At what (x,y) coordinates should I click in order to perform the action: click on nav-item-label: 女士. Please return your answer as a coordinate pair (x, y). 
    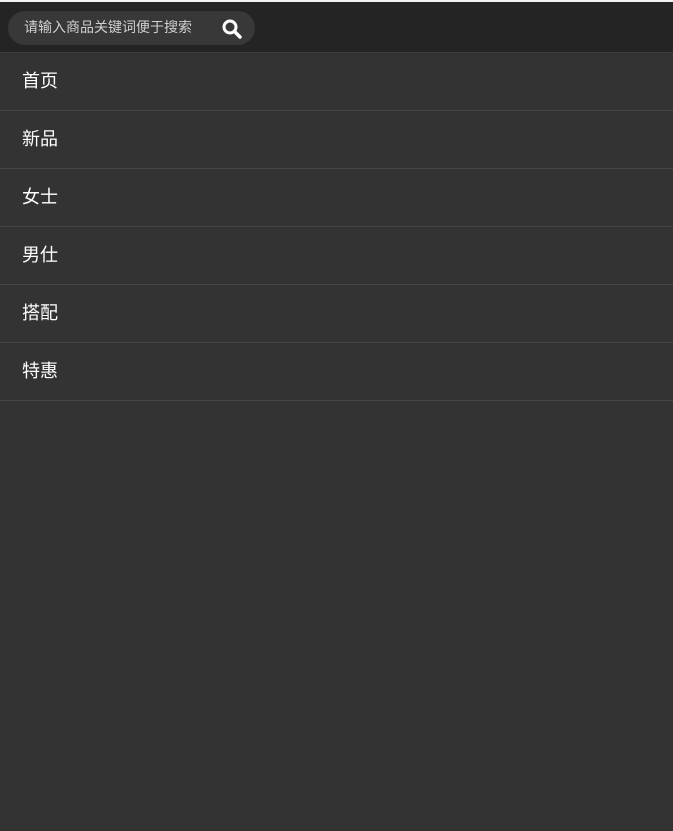
    Looking at the image, I should click on (40, 197).